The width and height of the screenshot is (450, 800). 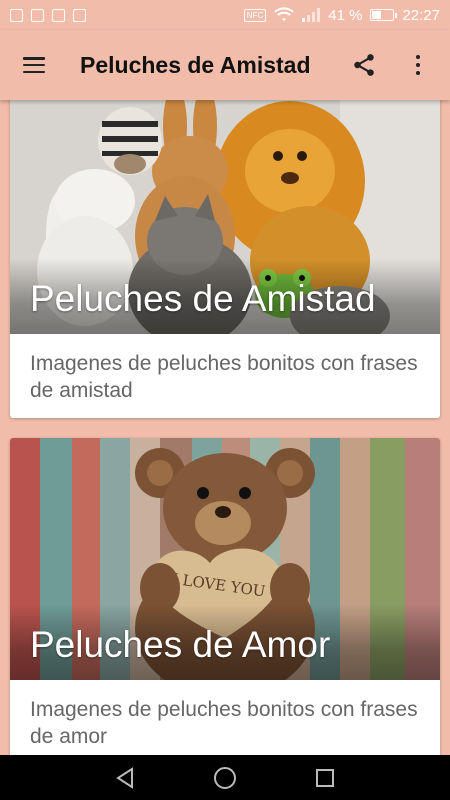 I want to click on hamburger-menu-icon, so click(x=34, y=65).